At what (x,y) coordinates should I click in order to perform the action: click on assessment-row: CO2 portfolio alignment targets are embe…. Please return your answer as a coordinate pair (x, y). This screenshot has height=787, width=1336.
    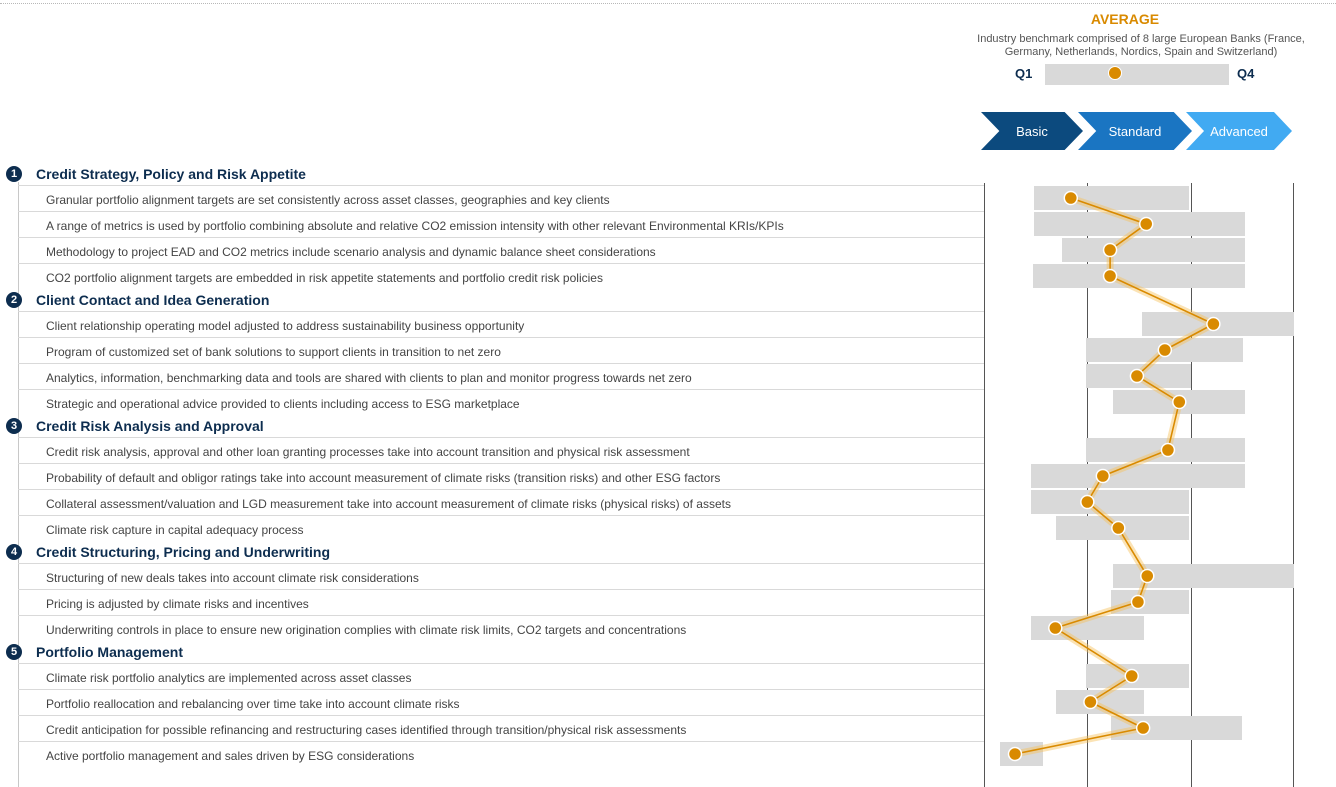
    Looking at the image, I should click on (501, 276).